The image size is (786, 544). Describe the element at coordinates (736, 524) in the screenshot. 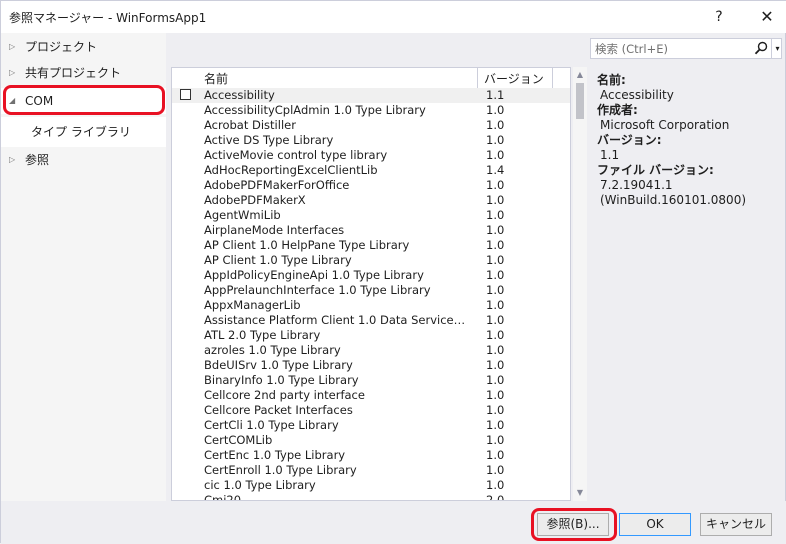

I see `cancel-button: キャンセル` at that location.